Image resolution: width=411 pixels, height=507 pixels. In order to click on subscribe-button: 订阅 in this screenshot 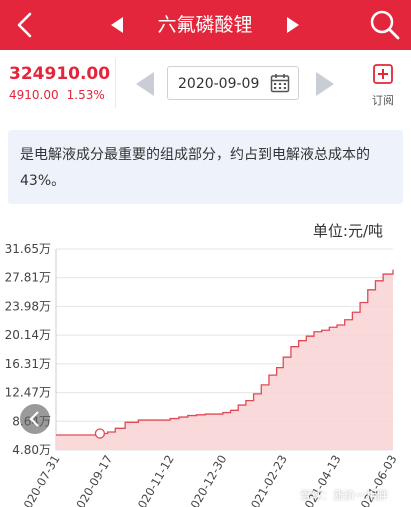, I will do `click(383, 86)`.